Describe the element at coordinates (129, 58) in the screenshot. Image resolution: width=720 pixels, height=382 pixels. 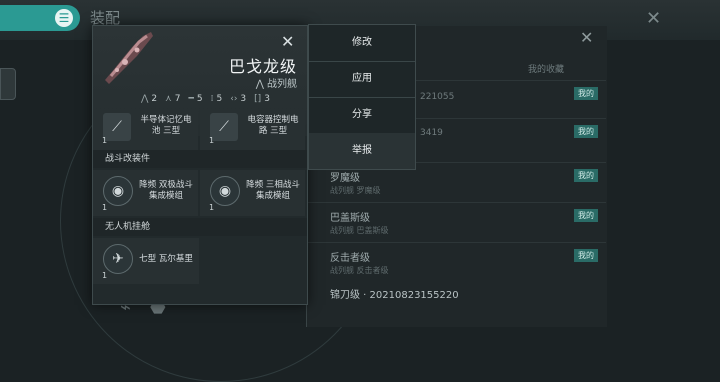
I see `ship-image` at that location.